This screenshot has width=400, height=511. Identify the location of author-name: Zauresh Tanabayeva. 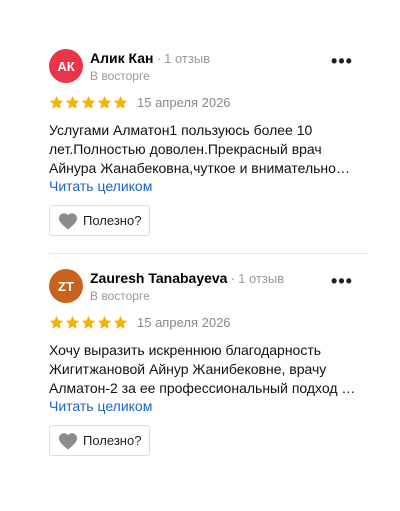
(158, 278).